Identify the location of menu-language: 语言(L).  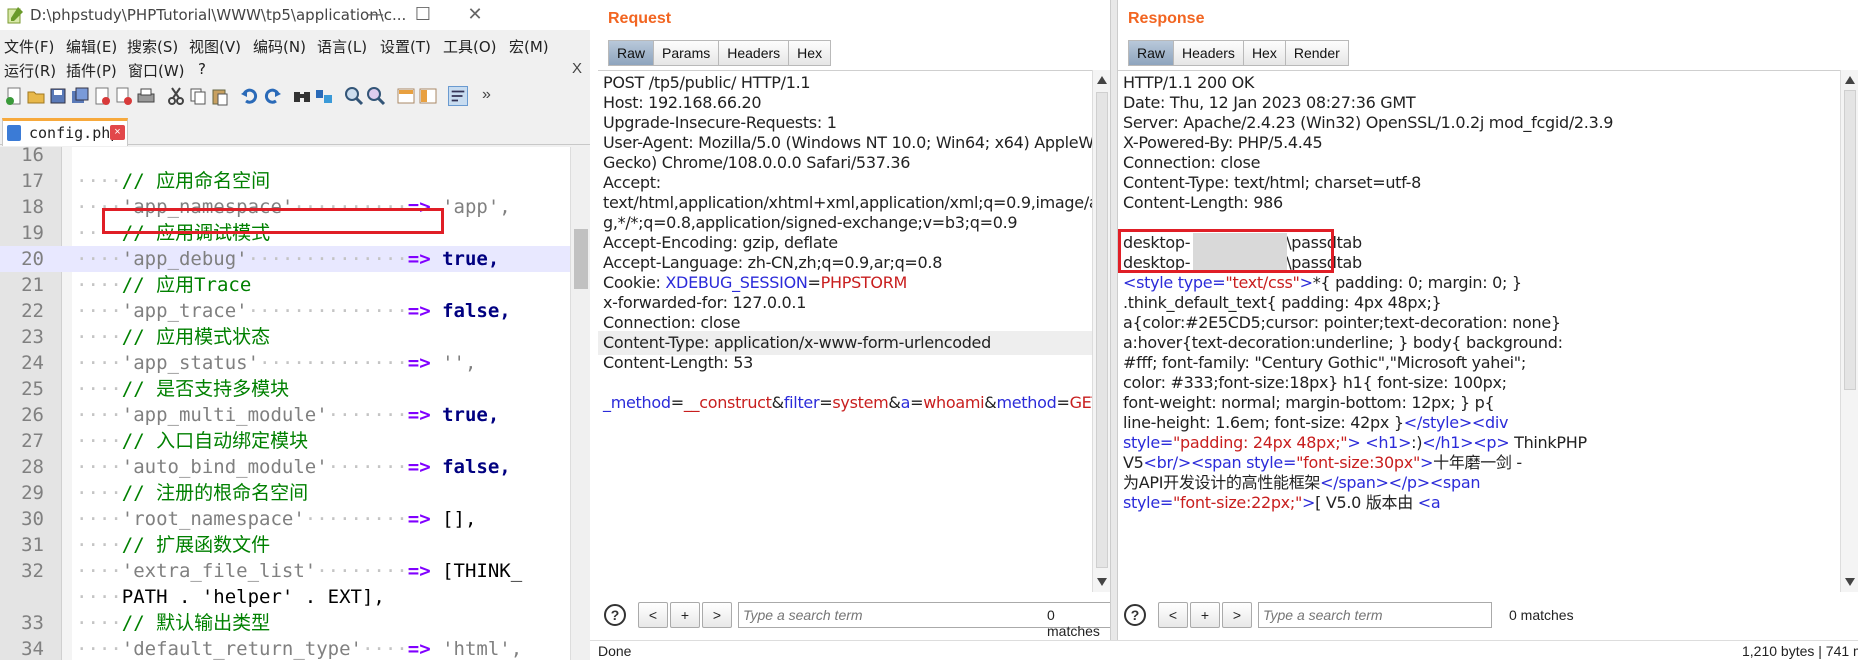
(342, 46).